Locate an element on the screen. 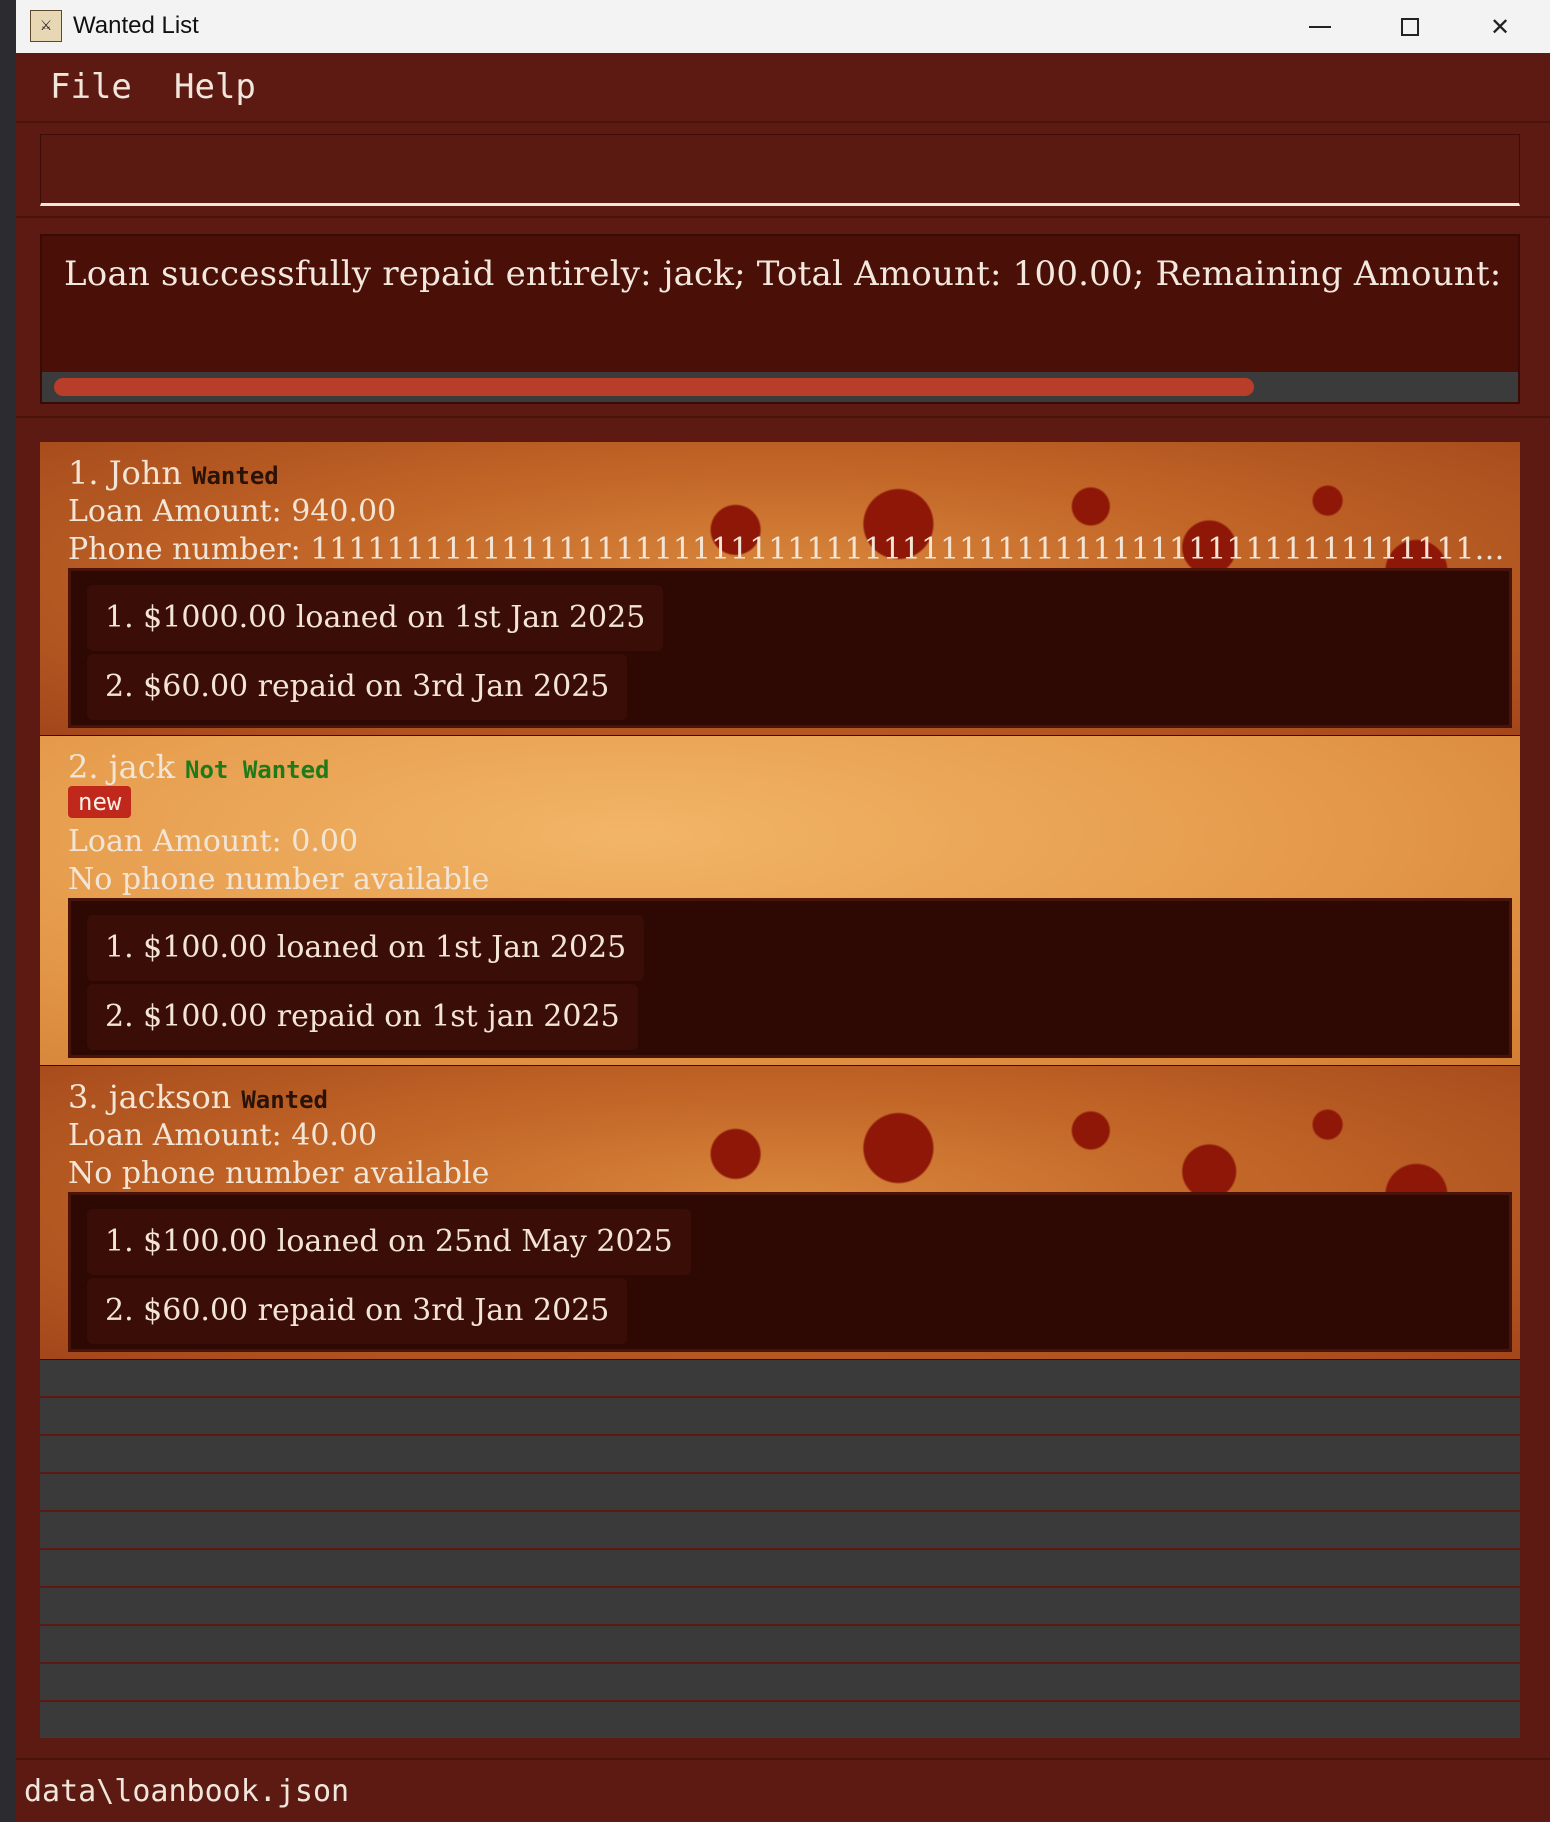 This screenshot has width=1550, height=1822. loan-amount: Loan Amount: 0.00 is located at coordinates (213, 841).